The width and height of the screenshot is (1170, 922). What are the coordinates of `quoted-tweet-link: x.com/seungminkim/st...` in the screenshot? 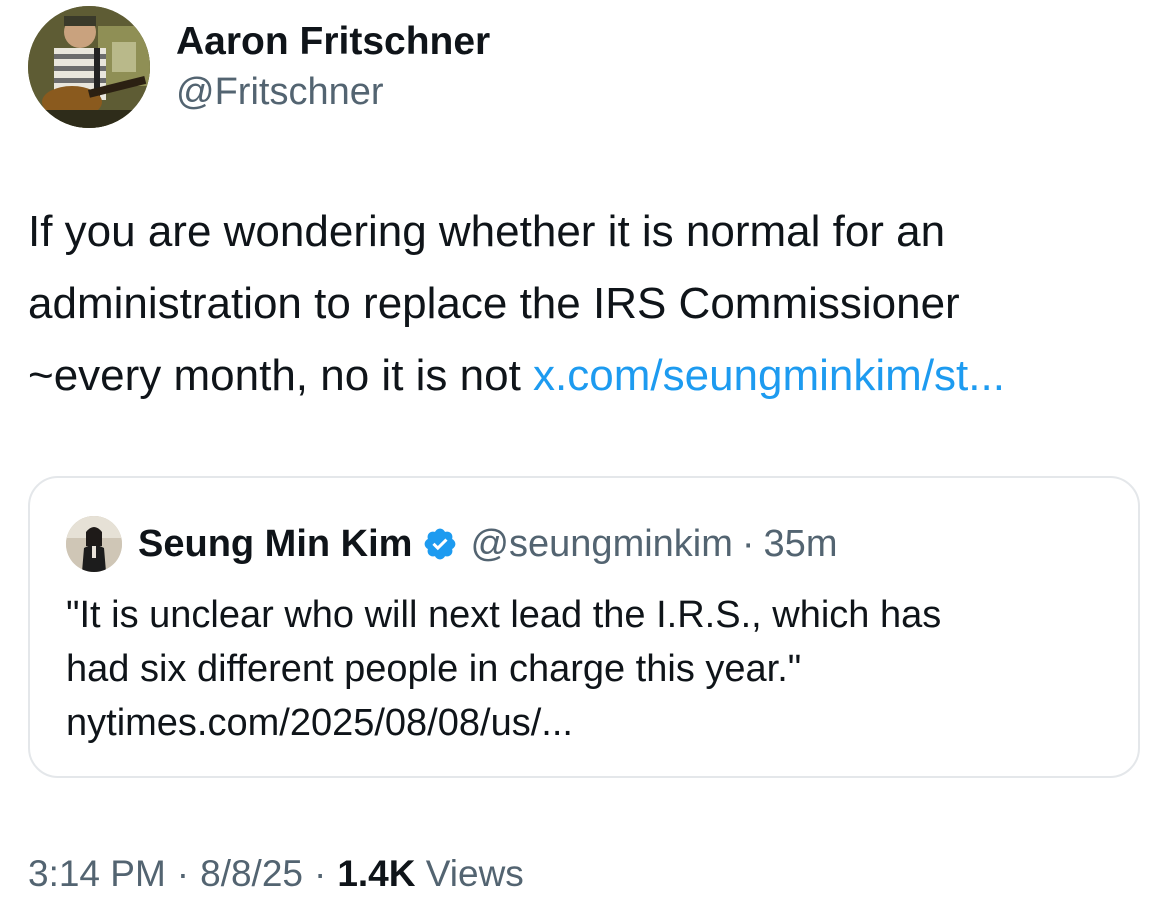 It's located at (769, 375).